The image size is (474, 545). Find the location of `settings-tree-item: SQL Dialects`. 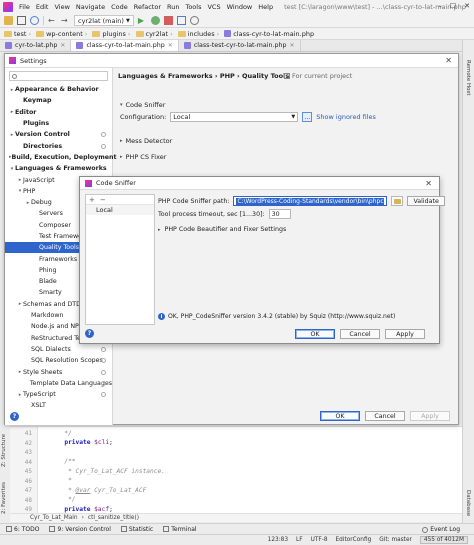

settings-tree-item: SQL Dialects is located at coordinates (58, 349).